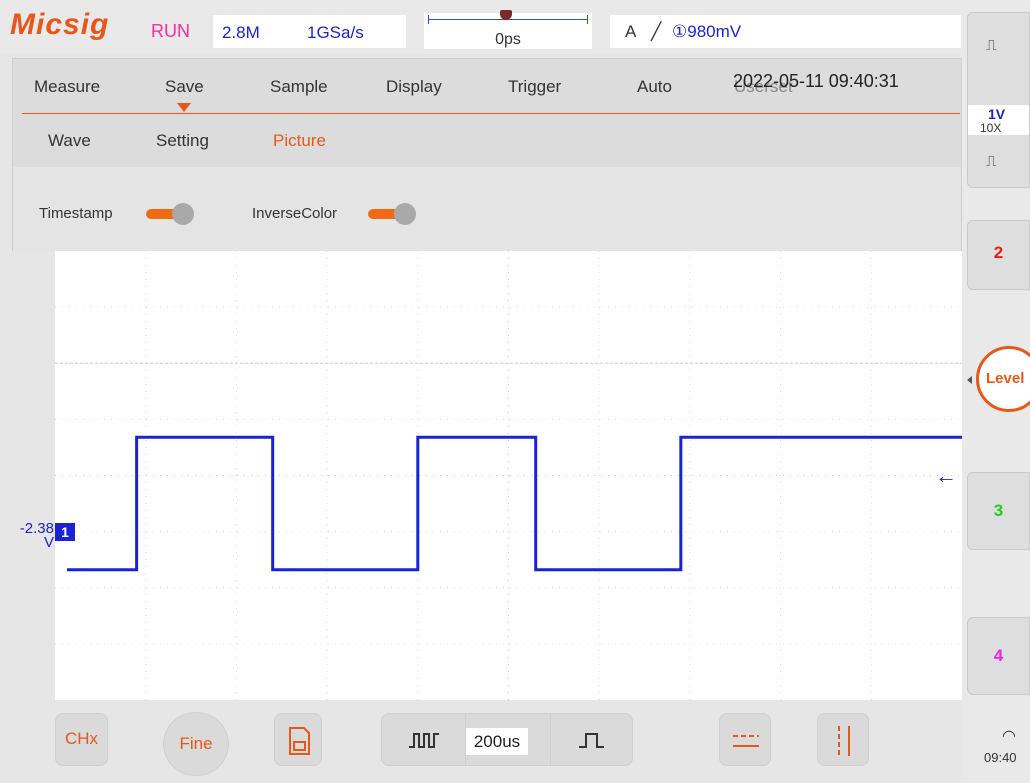  Describe the element at coordinates (491, 113) in the screenshot. I see `menu-divider` at that location.